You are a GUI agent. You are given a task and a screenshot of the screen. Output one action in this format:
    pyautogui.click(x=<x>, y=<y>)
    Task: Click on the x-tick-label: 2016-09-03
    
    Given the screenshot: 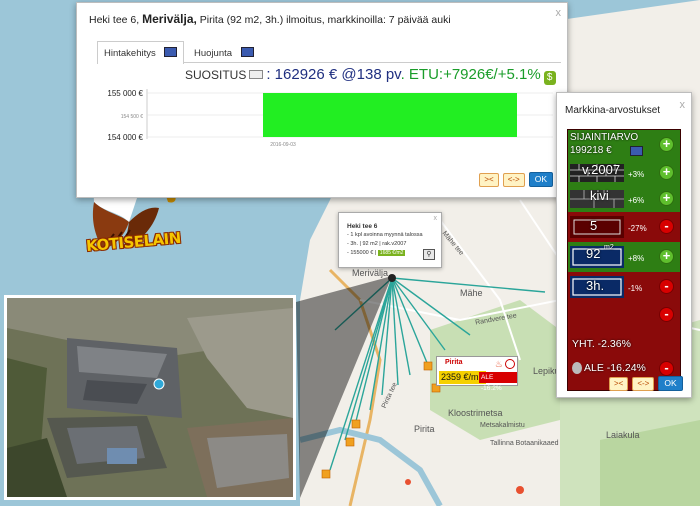 What is the action you would take?
    pyautogui.click(x=283, y=145)
    